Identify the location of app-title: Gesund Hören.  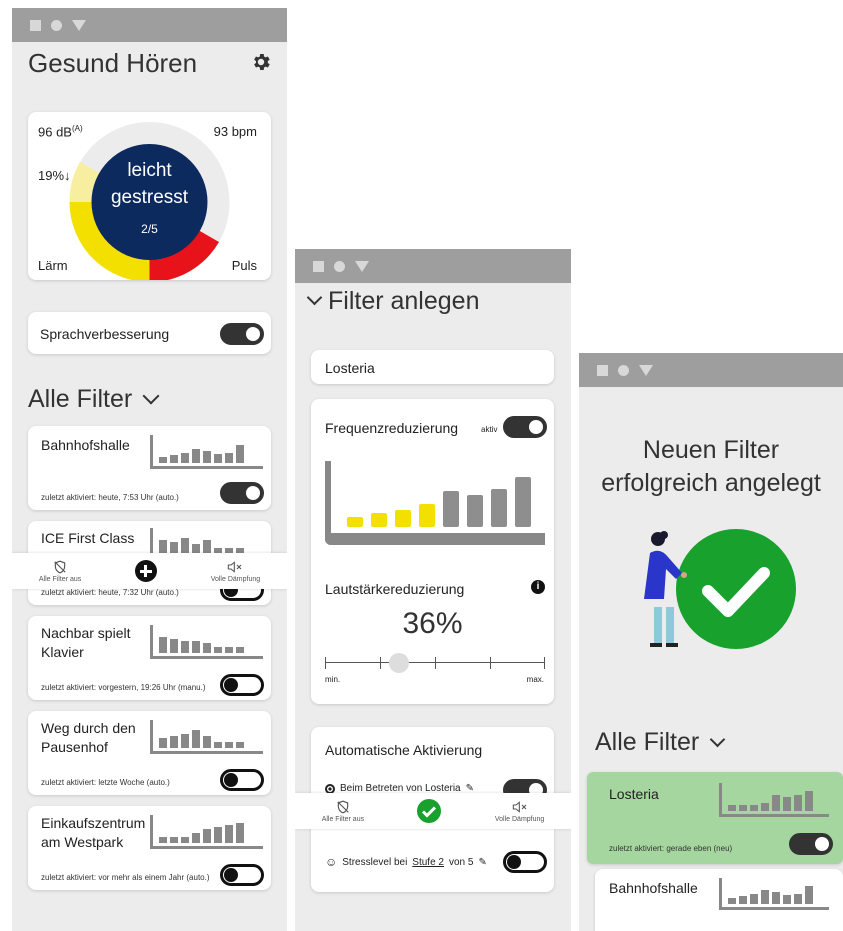
(113, 63).